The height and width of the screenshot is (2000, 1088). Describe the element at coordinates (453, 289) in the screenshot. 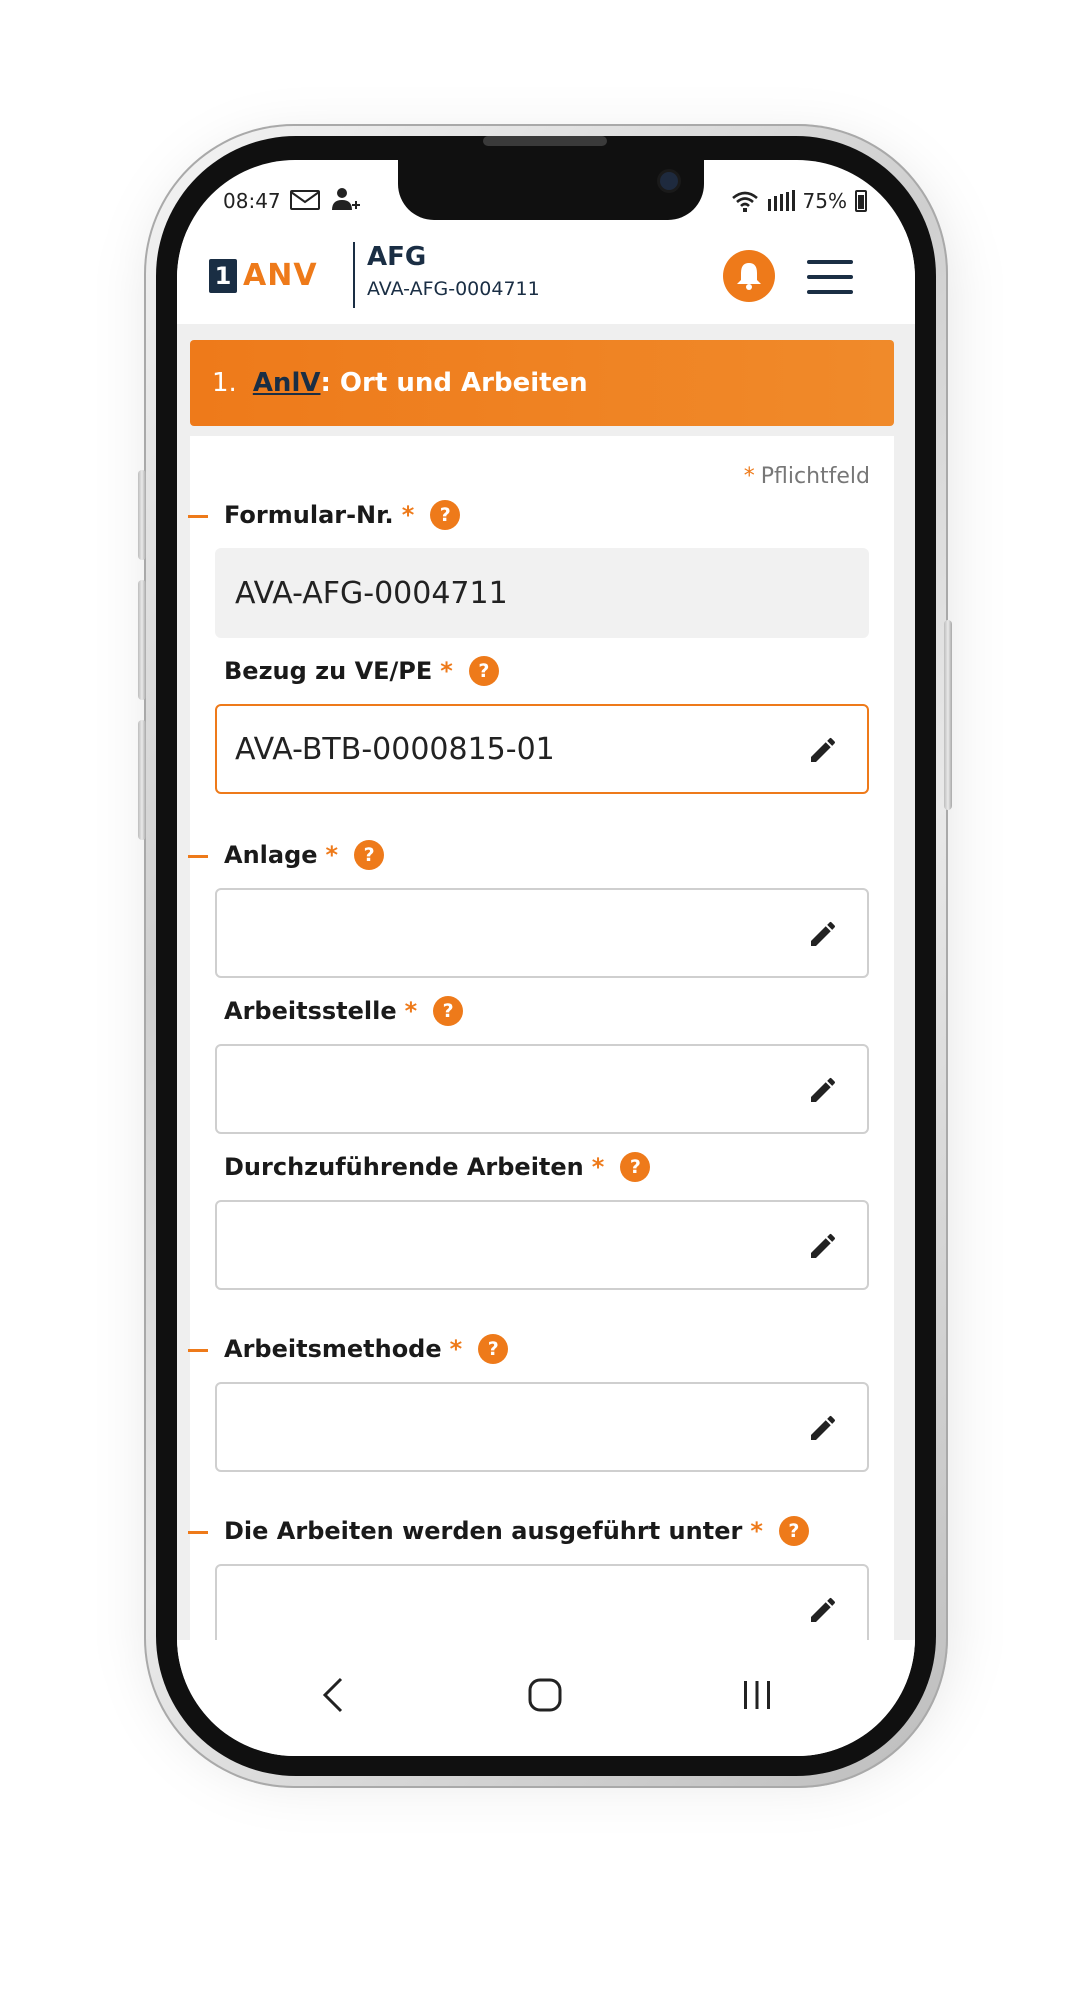

I see `page-subtitle: AVA-AFG-0004711` at that location.